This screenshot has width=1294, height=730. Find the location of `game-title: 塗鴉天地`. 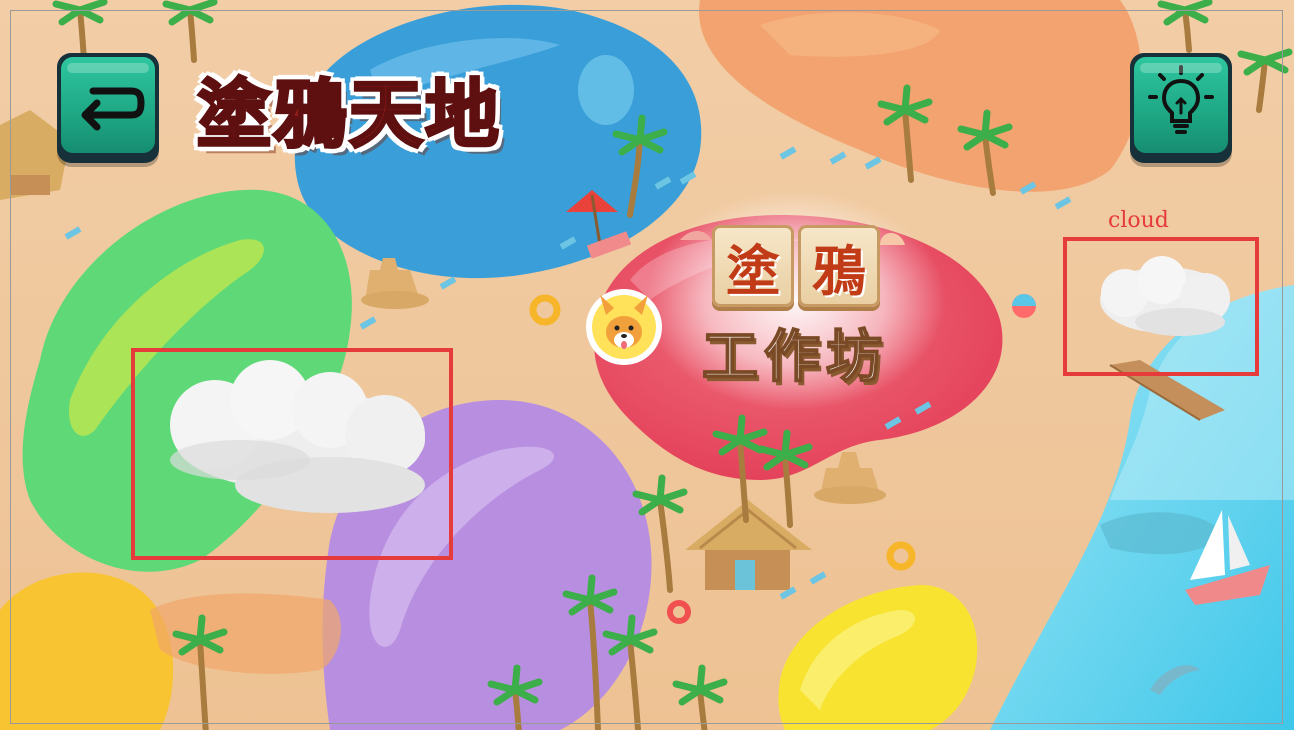

game-title: 塗鴉天地 is located at coordinates (348, 115).